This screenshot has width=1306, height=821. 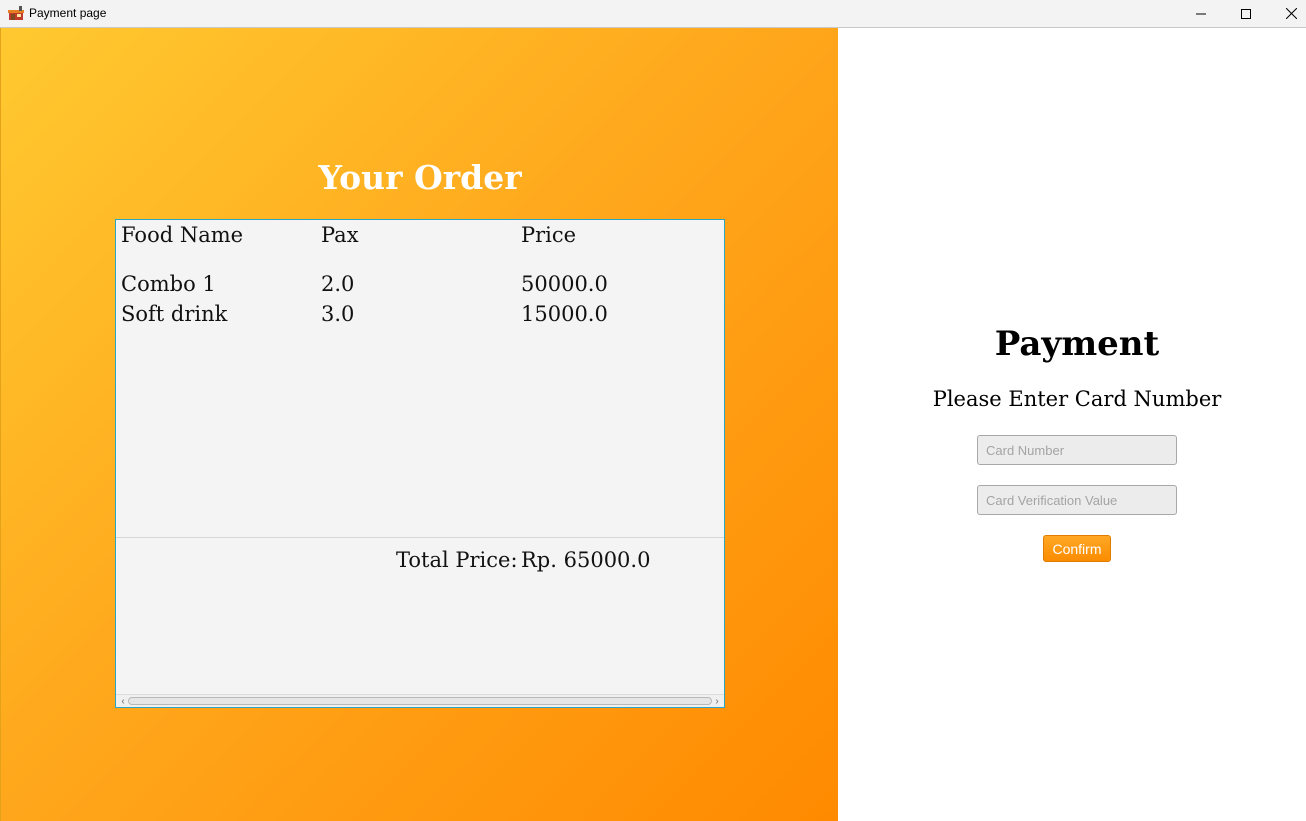 I want to click on maximize-button, so click(x=1246, y=13).